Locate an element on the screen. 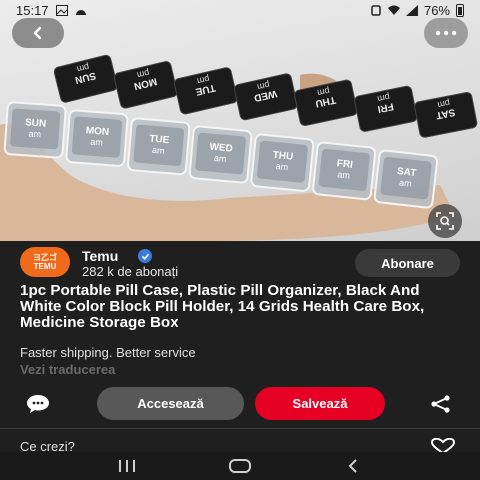  status-bar: 15:17 76% is located at coordinates (240, 10).